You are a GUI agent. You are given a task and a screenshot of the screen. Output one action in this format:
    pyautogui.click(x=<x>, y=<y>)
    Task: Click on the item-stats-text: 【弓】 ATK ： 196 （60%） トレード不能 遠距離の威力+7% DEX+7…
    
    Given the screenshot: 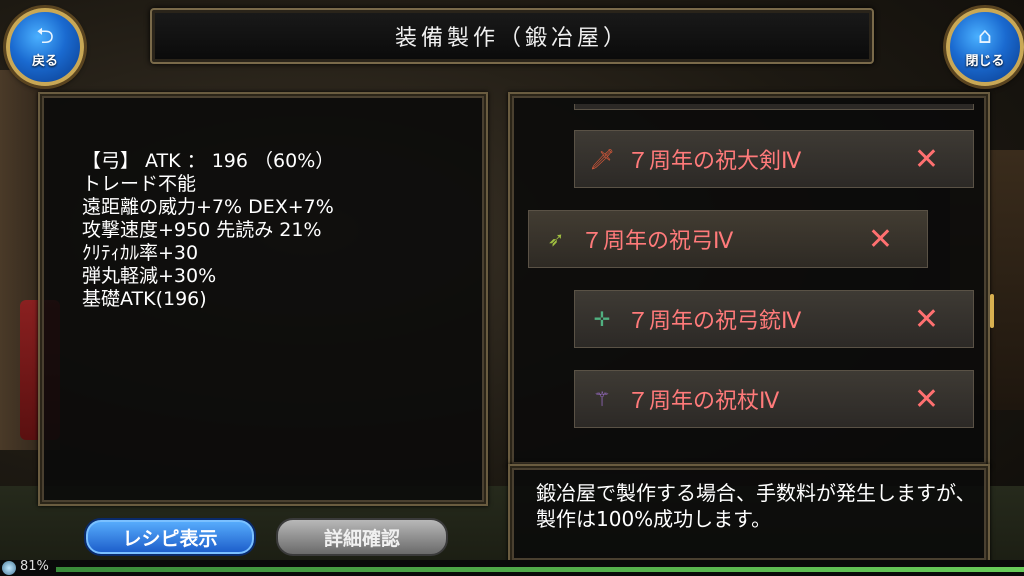 What is the action you would take?
    pyautogui.click(x=208, y=230)
    